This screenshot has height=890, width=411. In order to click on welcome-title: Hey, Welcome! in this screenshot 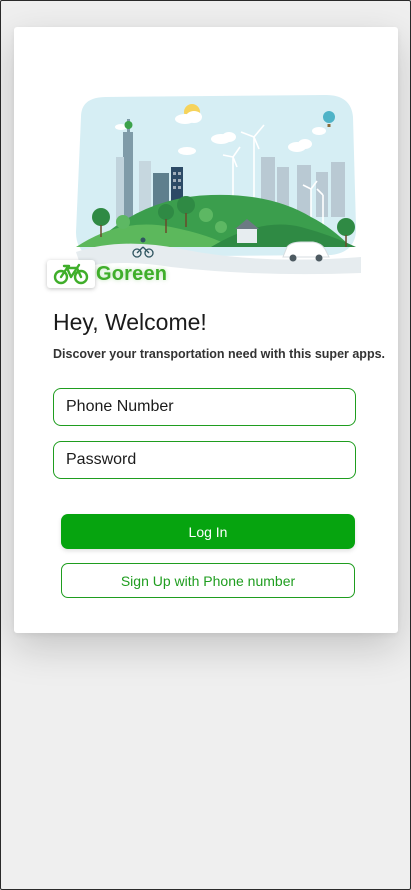, I will do `click(130, 322)`.